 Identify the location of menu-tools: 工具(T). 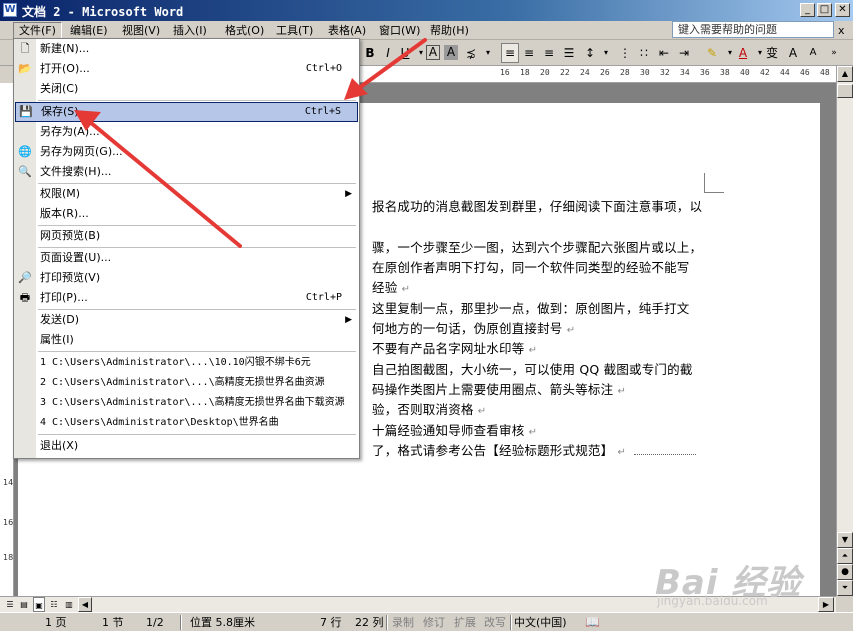
(294, 30).